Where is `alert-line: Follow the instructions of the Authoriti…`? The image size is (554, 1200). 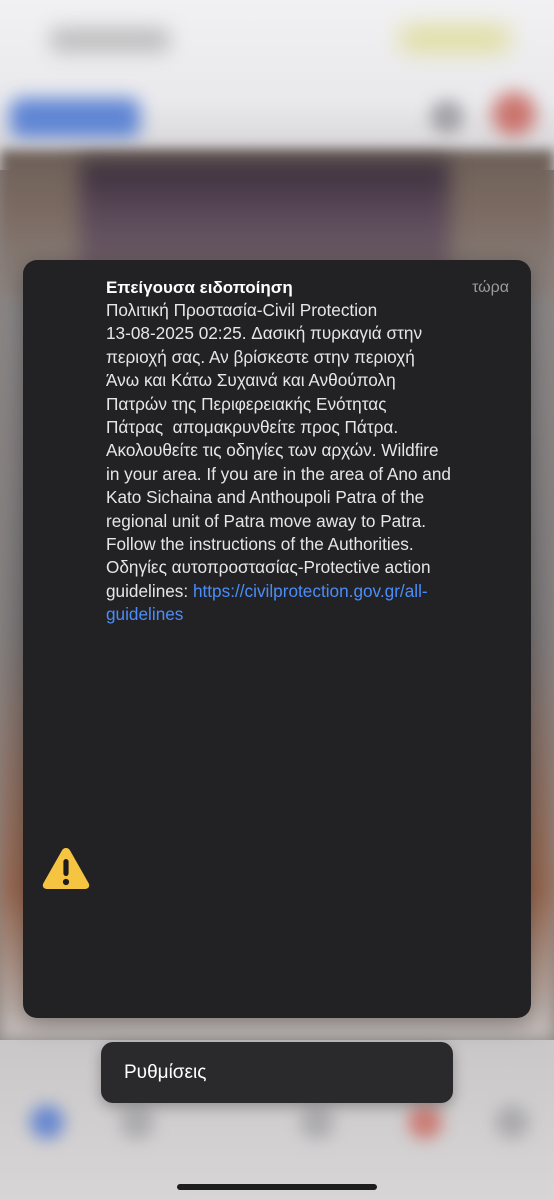 alert-line: Follow the instructions of the Authoriti… is located at coordinates (260, 544).